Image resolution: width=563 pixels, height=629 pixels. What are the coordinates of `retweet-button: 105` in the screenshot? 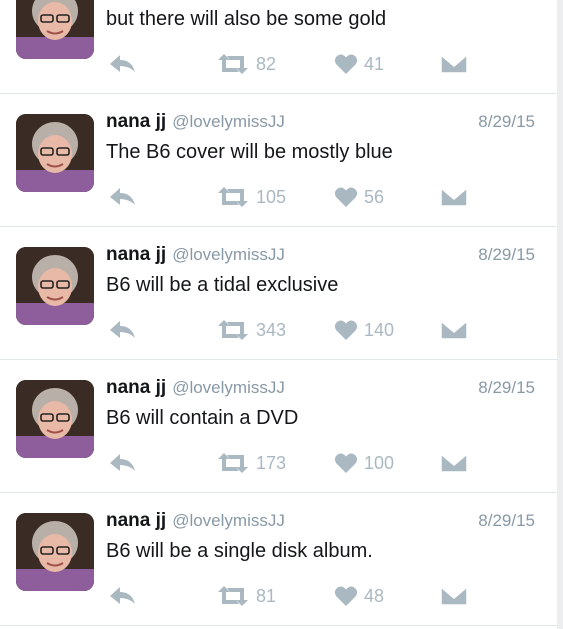 It's located at (251, 197).